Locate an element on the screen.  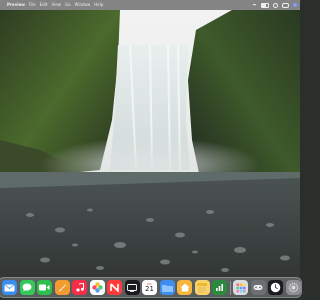
music-icon is located at coordinates (79, 287).